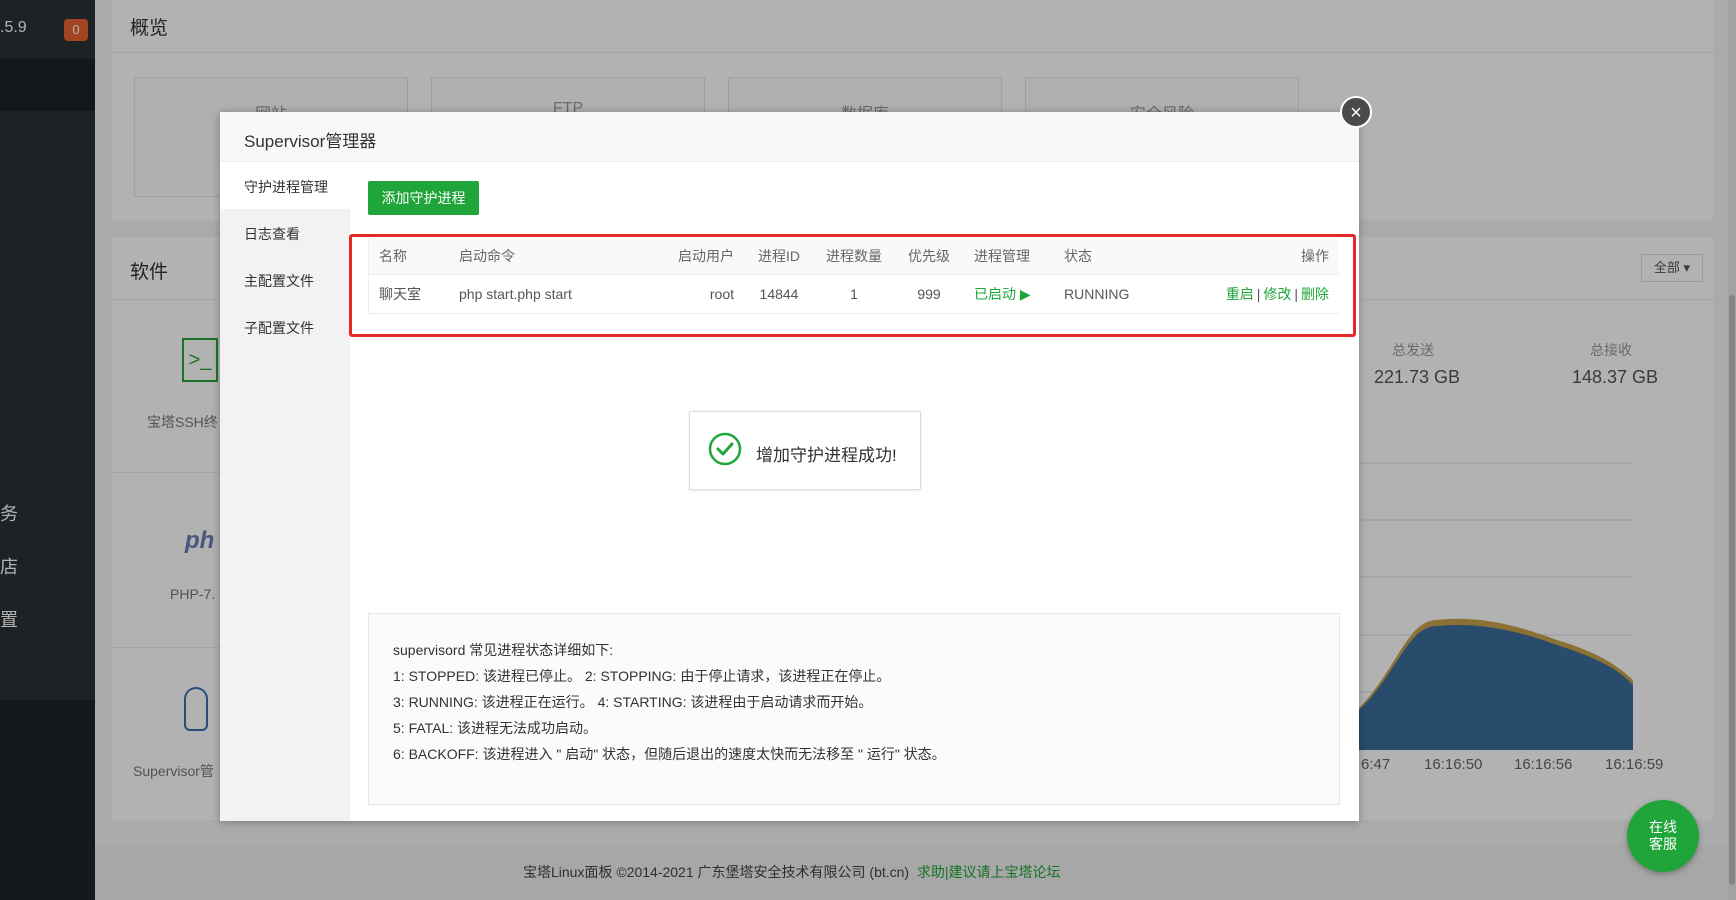  What do you see at coordinates (789, 137) in the screenshot?
I see `modal-header: Supervisor管理器` at bounding box center [789, 137].